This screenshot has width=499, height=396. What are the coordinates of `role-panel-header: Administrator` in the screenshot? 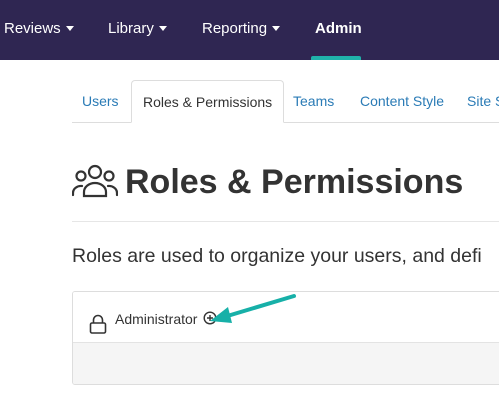 It's located at (286, 317).